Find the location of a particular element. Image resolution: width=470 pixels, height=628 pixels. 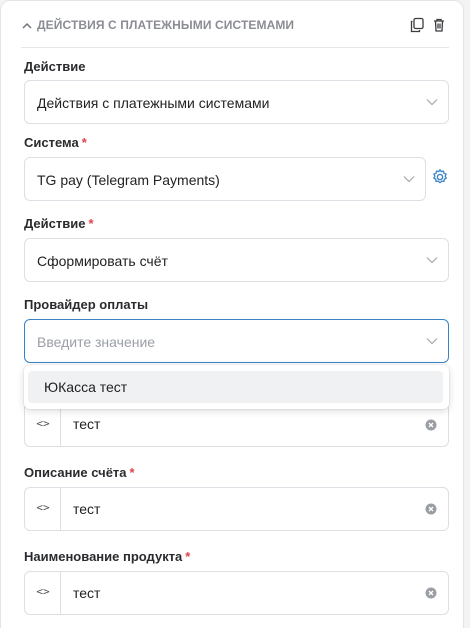

invoice-description-label: Описание счёта * is located at coordinates (79, 472).